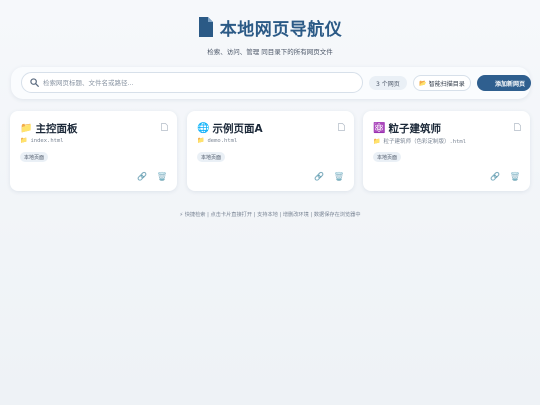 The height and width of the screenshot is (405, 540). What do you see at coordinates (509, 84) in the screenshot?
I see `add-page-label: 添加新网页` at bounding box center [509, 84].